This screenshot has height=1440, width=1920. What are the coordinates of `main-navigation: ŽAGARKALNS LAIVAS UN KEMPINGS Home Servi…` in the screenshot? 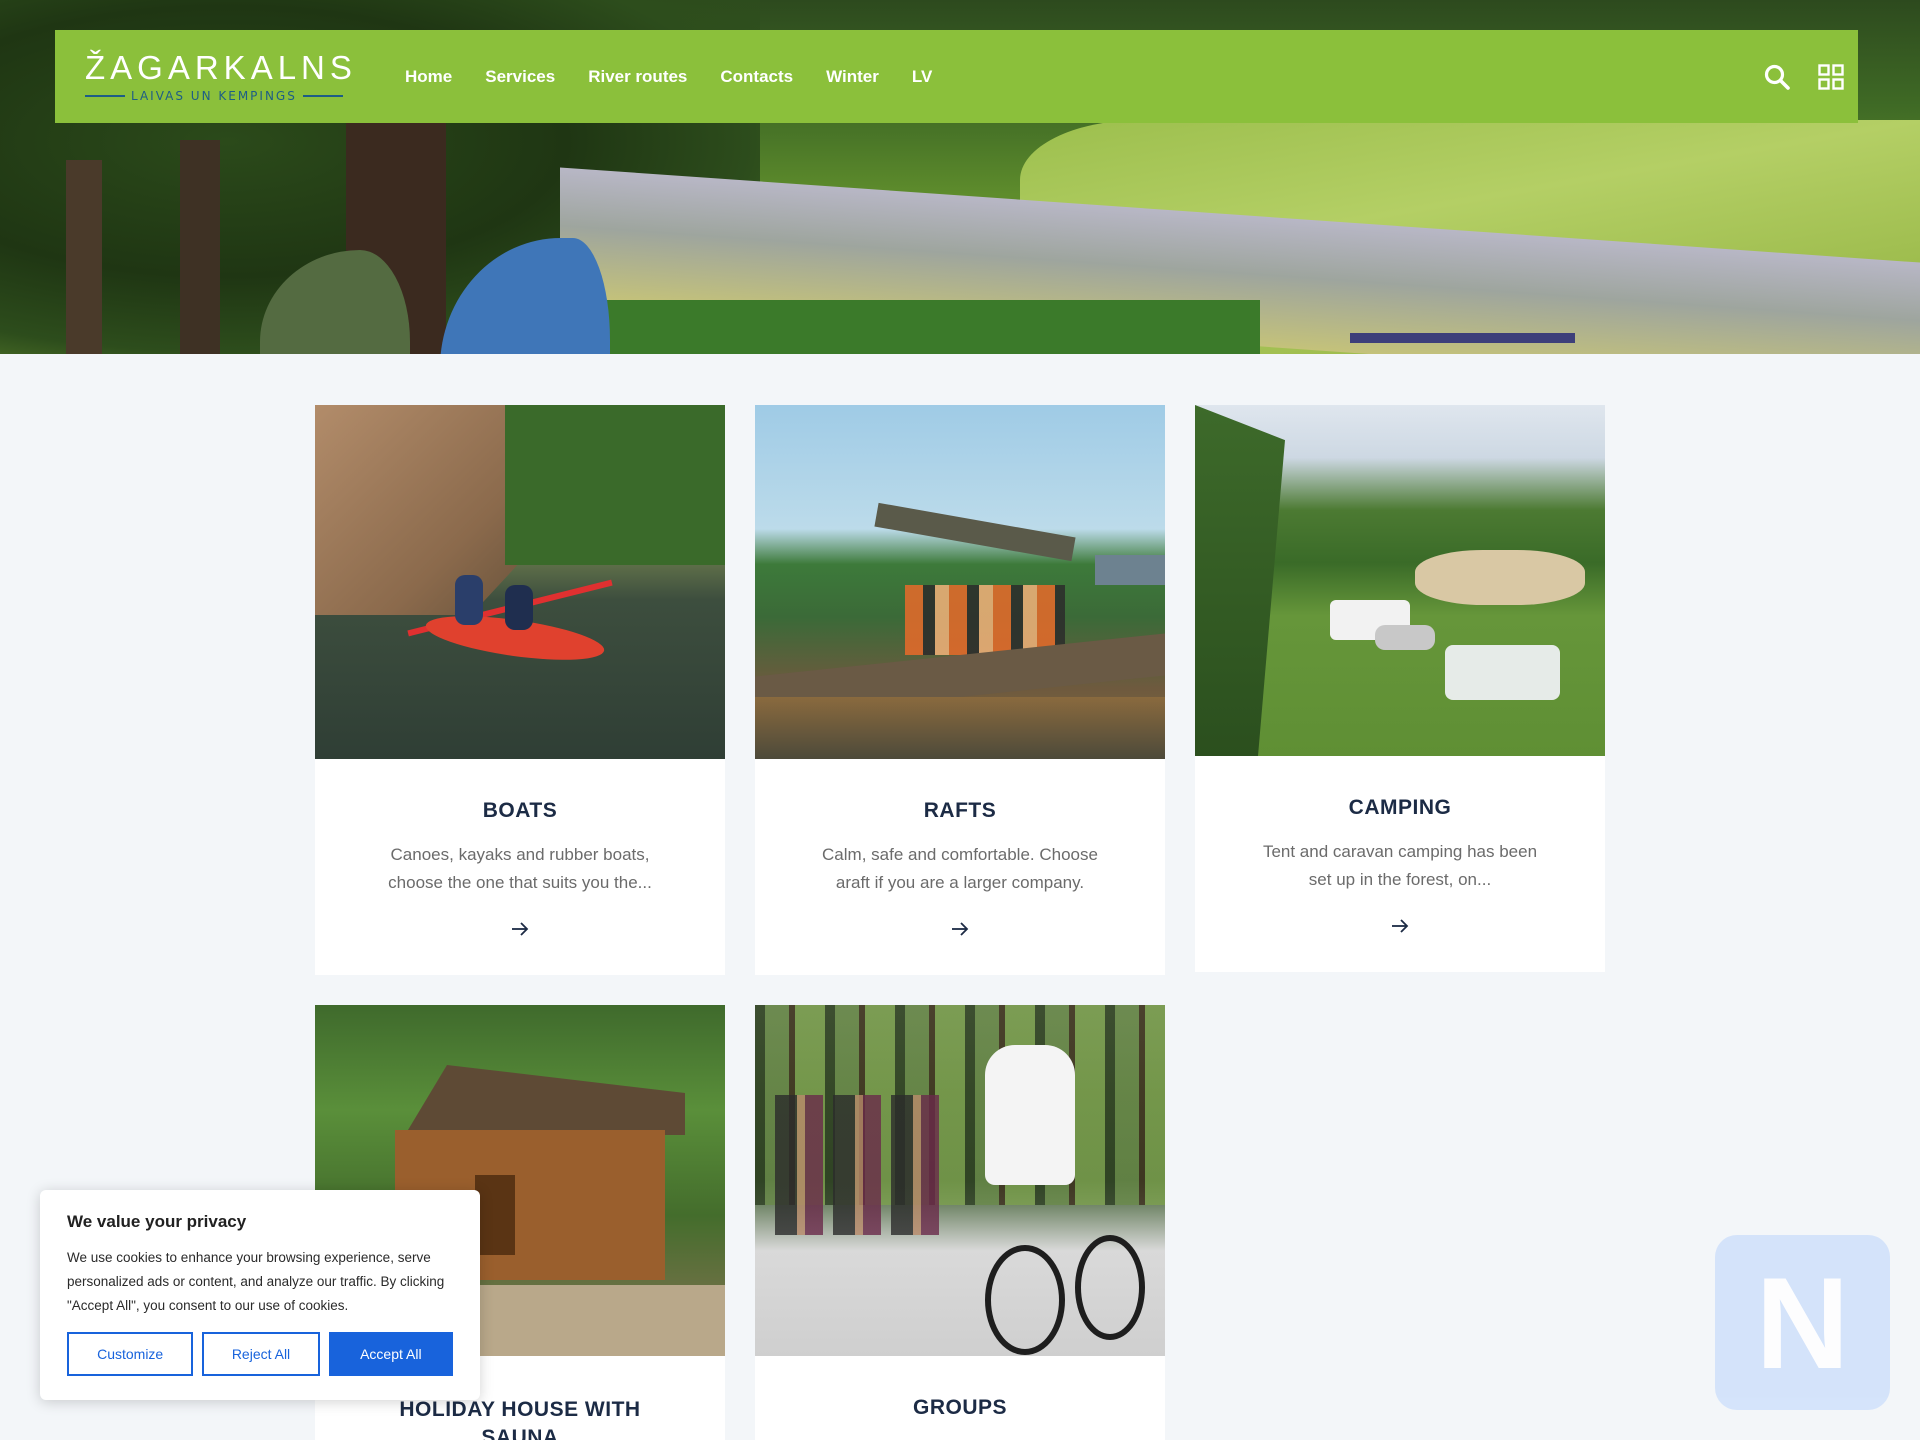 It's located at (956, 76).